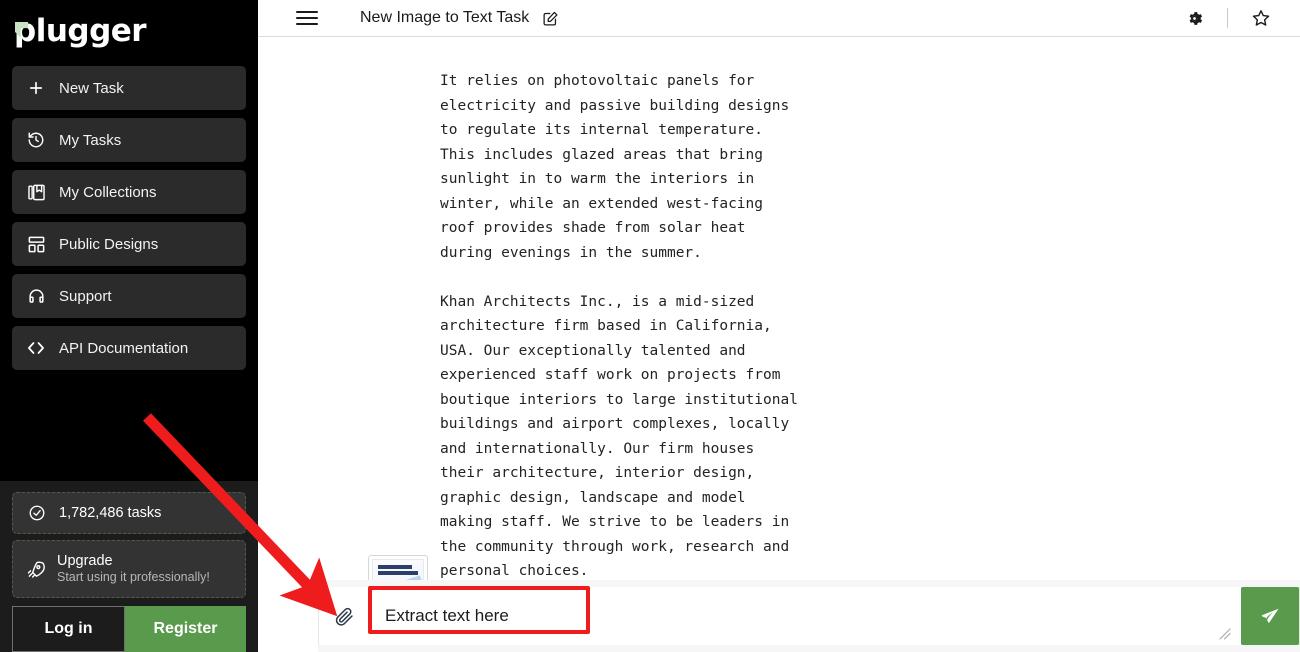 Image resolution: width=1300 pixels, height=652 pixels. I want to click on send-plane-icon, so click(1270, 615).